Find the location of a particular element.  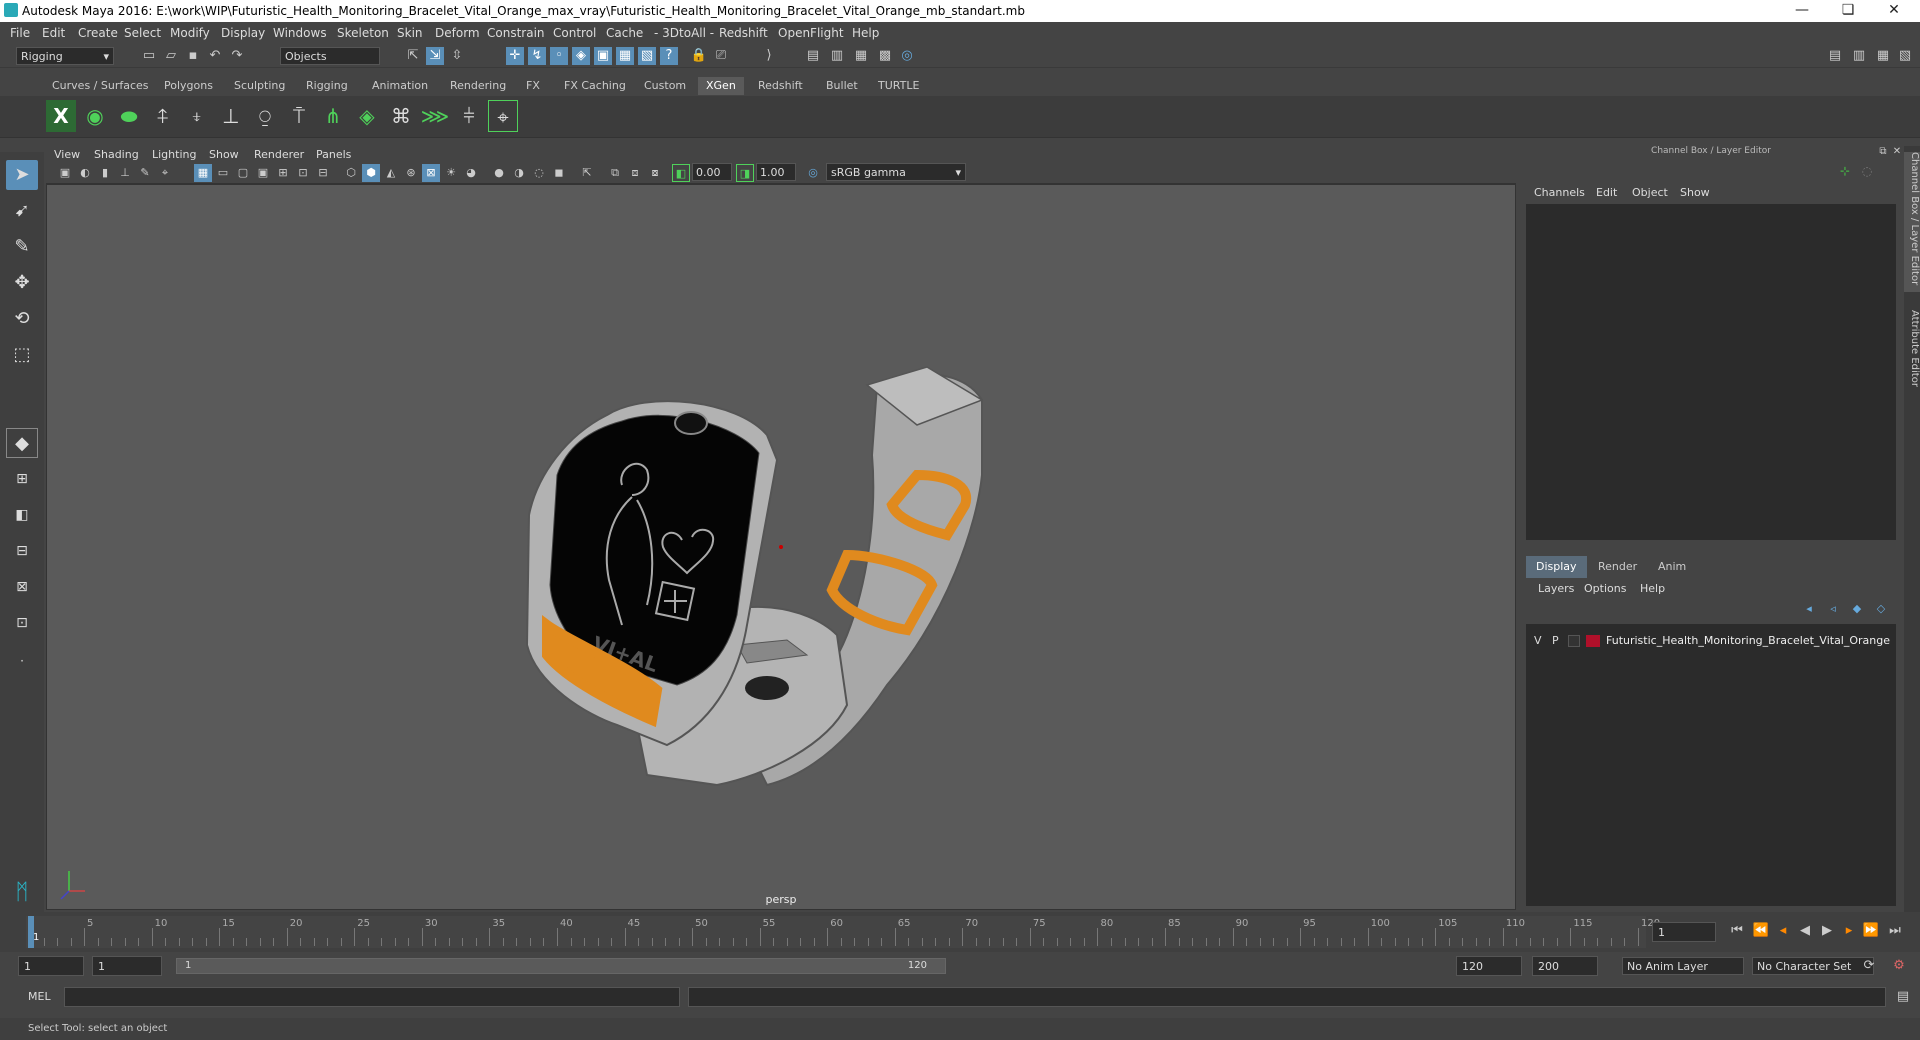

select-tool-icon: ➤ is located at coordinates (22, 175).